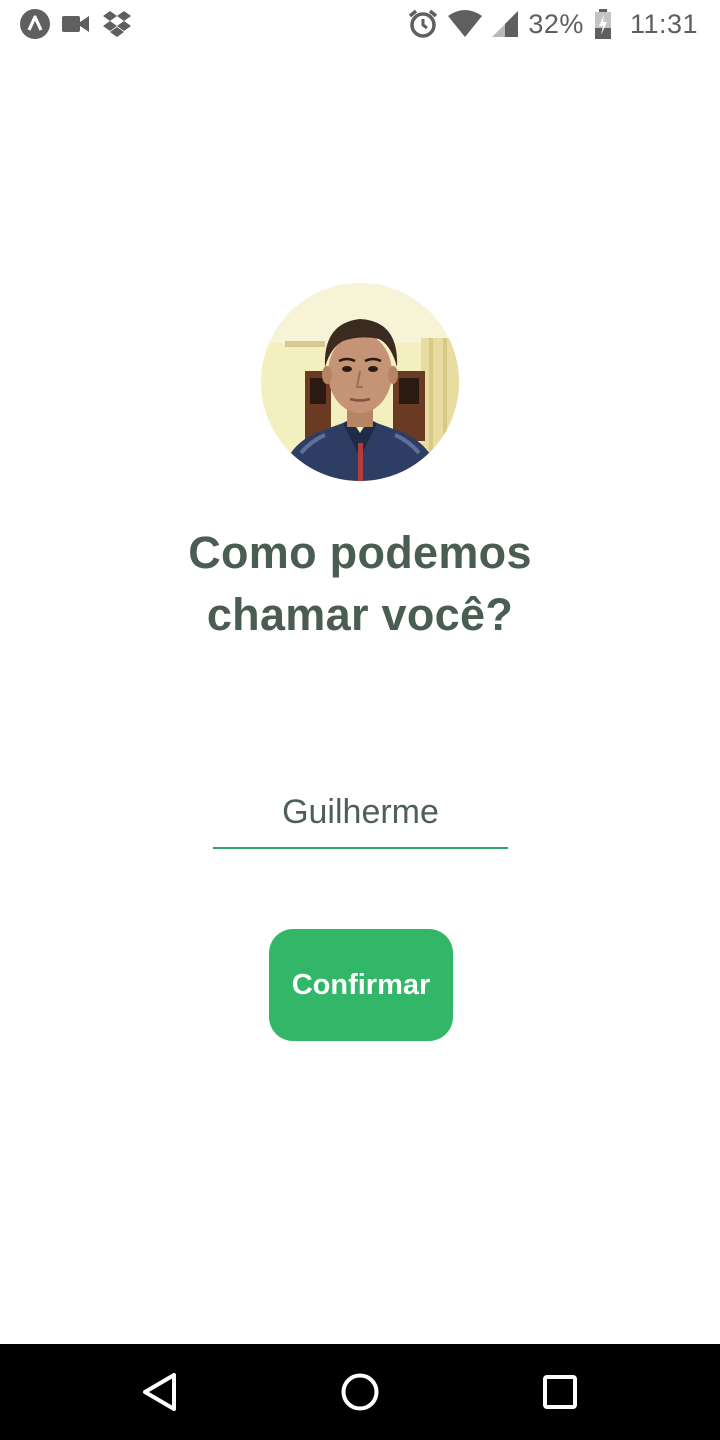 The width and height of the screenshot is (720, 1440). What do you see at coordinates (560, 1392) in the screenshot?
I see `recents-icon` at bounding box center [560, 1392].